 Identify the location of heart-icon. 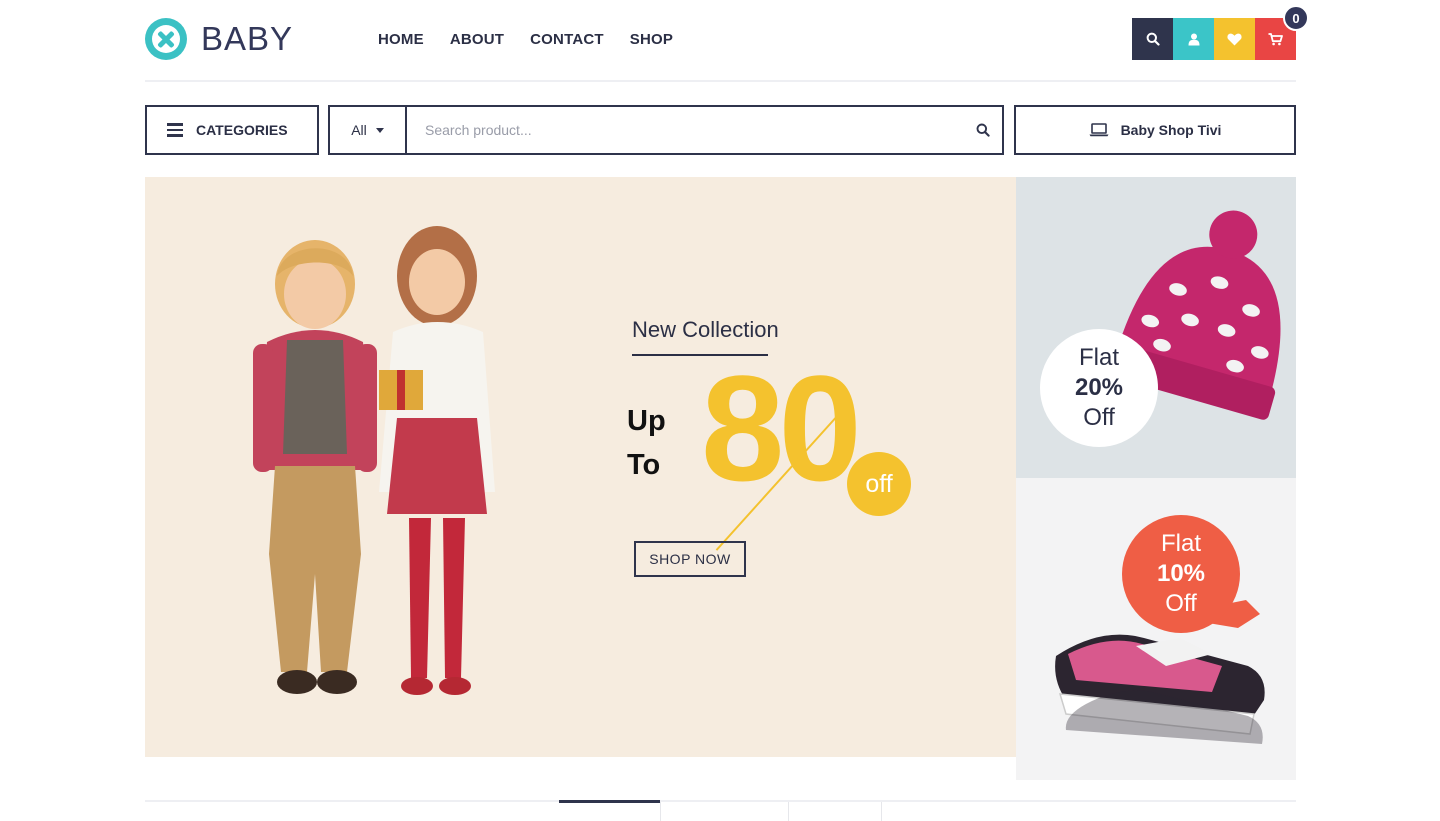
(1234, 39).